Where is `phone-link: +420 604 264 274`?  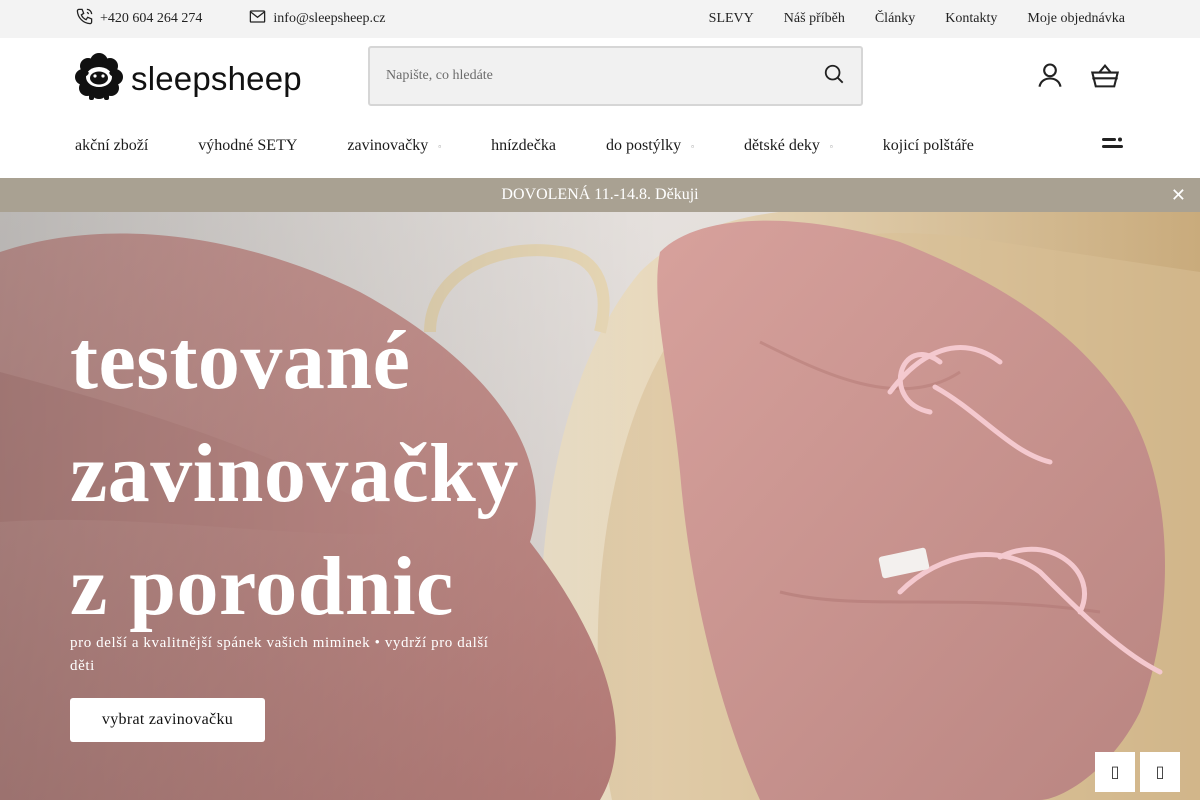
phone-link: +420 604 264 274 is located at coordinates (138, 19).